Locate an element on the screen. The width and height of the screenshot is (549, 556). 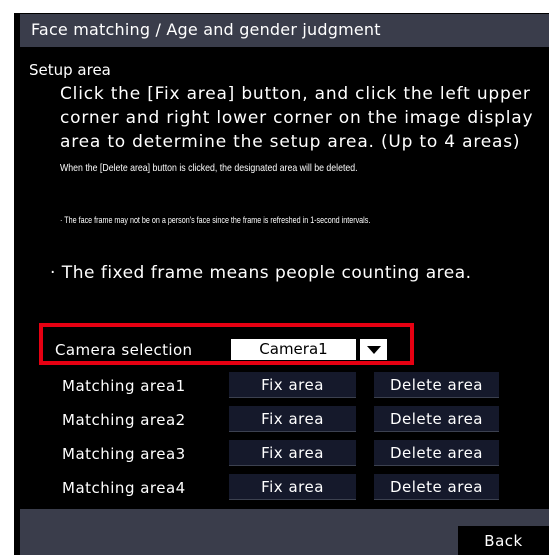
back-button: Back is located at coordinates (503, 540).